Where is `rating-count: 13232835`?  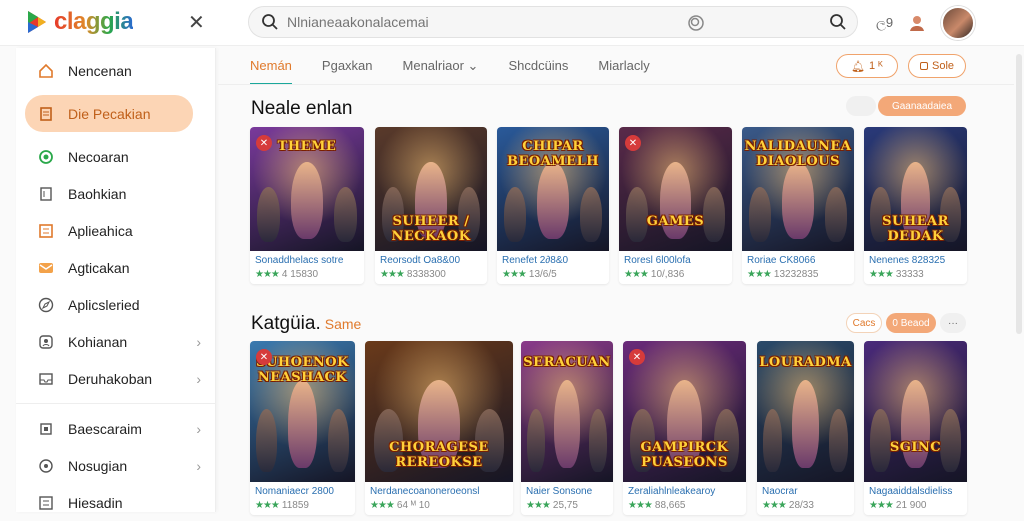
rating-count: 13232835 is located at coordinates (796, 274).